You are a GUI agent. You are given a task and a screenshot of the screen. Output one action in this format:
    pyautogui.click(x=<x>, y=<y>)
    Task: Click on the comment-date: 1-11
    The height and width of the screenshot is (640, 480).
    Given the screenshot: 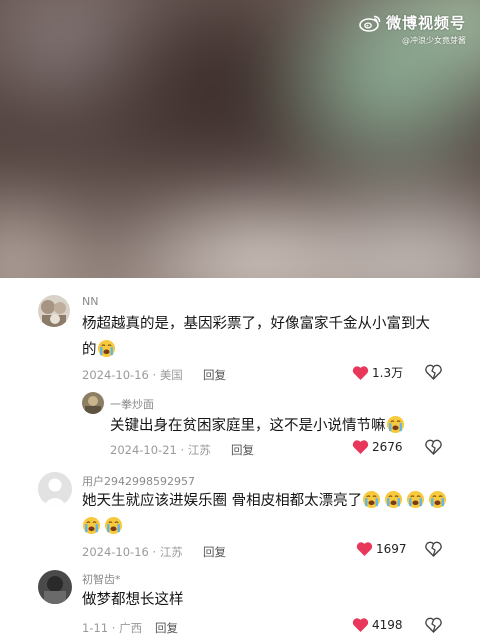 What is the action you would take?
    pyautogui.click(x=95, y=628)
    